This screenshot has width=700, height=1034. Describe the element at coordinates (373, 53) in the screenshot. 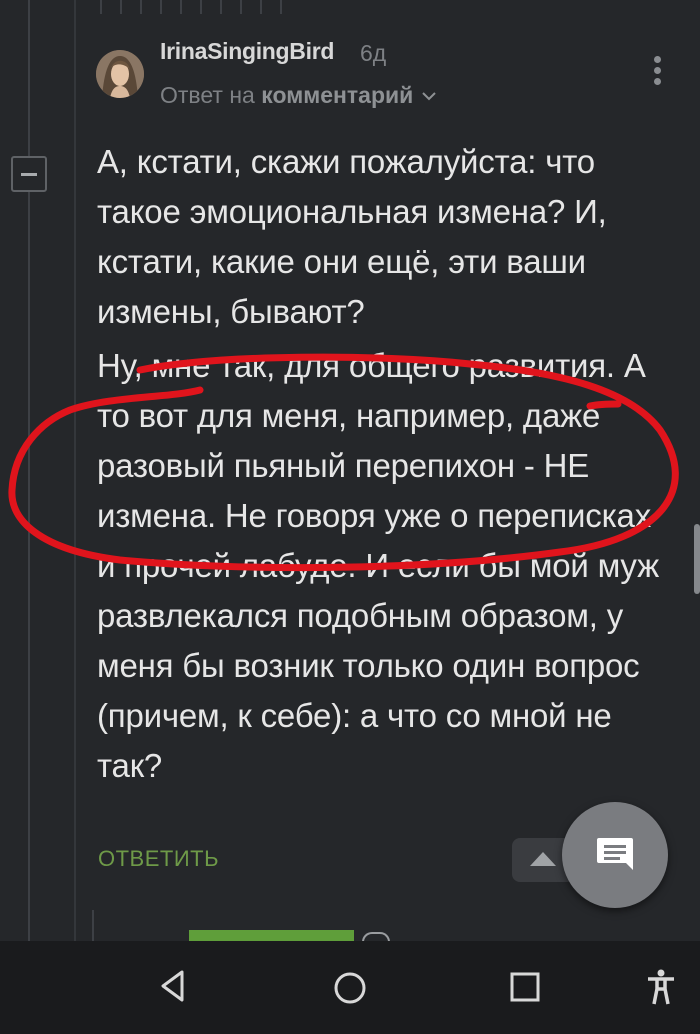

I see `comment-time: 6д` at that location.